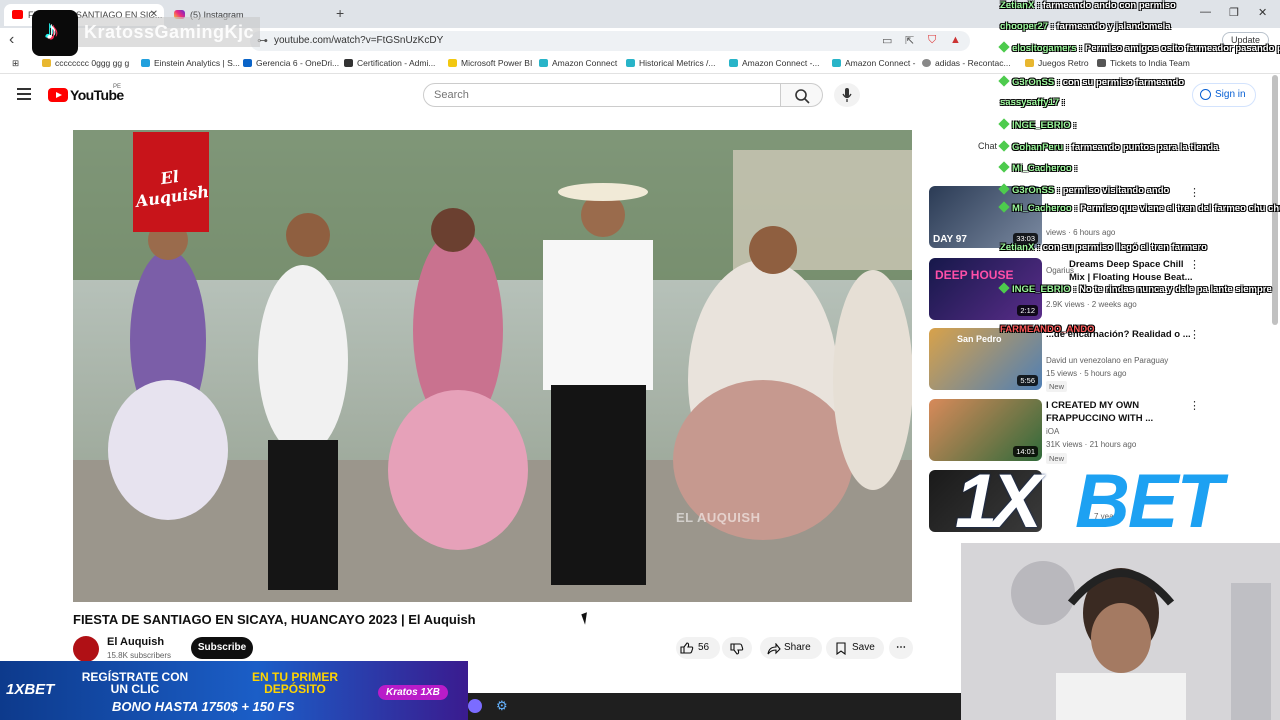  I want to click on mouse-cursor-icon, so click(586, 618).